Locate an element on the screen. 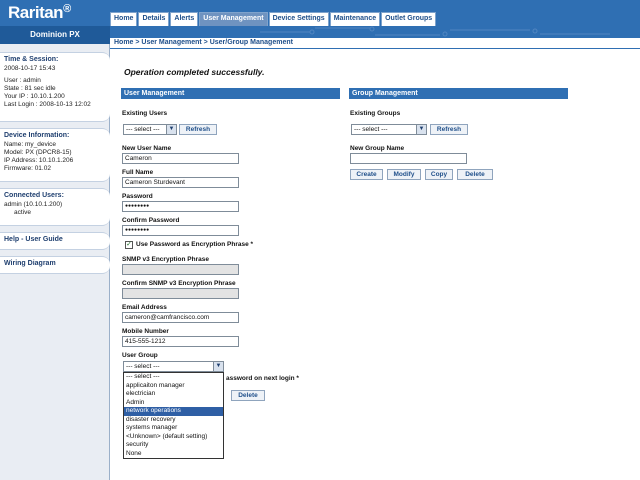 The height and width of the screenshot is (480, 640). user-management-heading: User Management is located at coordinates (230, 93).